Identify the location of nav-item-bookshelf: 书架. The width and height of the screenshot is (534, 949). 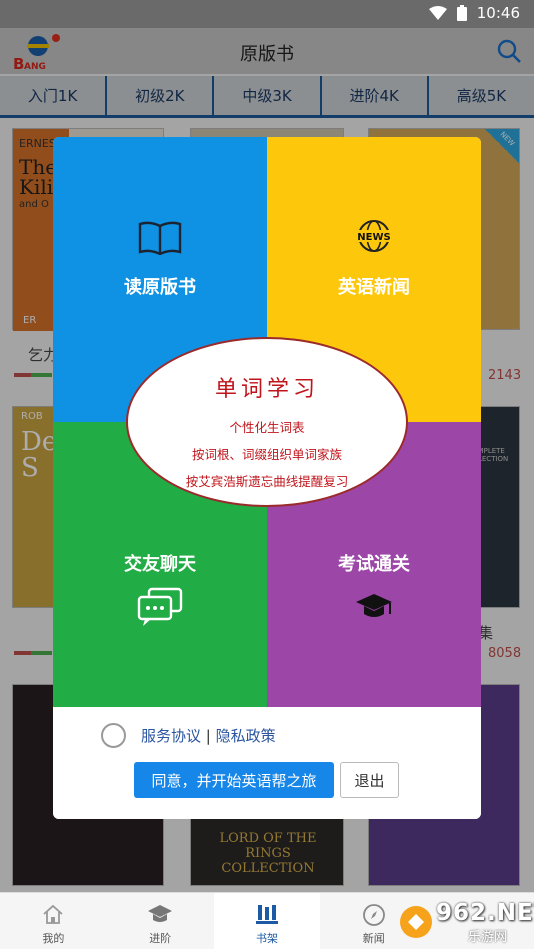
(267, 921).